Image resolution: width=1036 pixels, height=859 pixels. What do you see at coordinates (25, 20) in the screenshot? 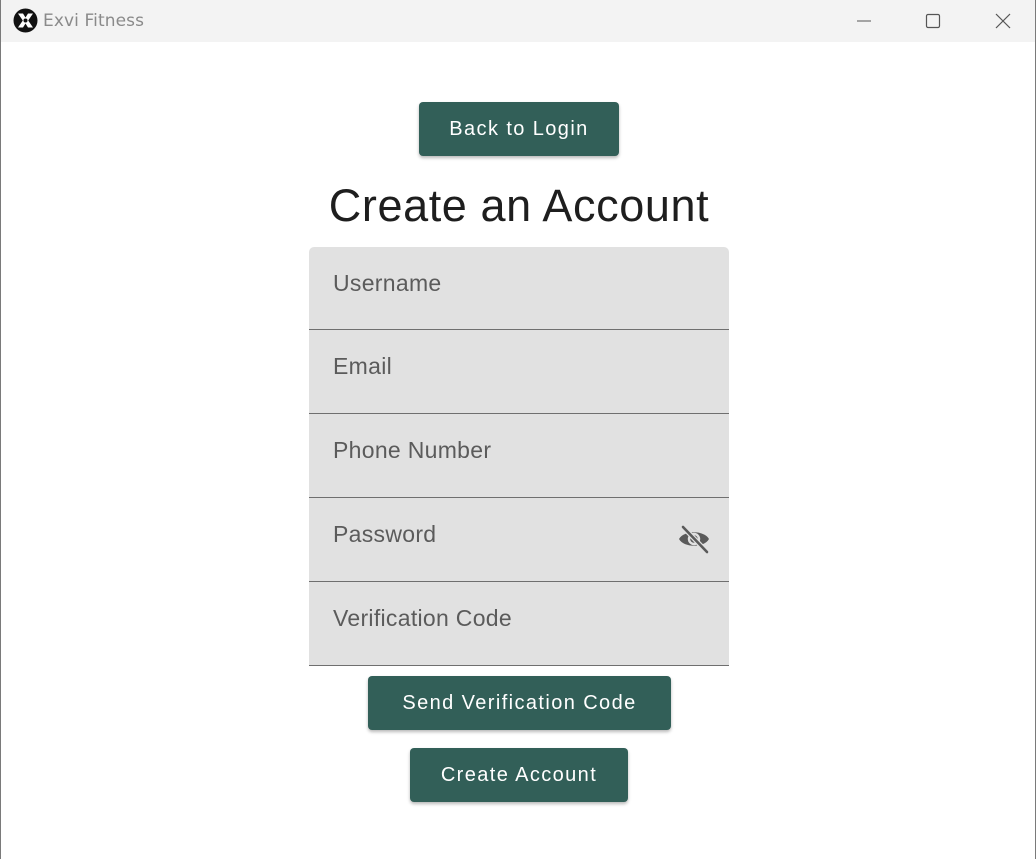
I see `exvi-logo-icon` at bounding box center [25, 20].